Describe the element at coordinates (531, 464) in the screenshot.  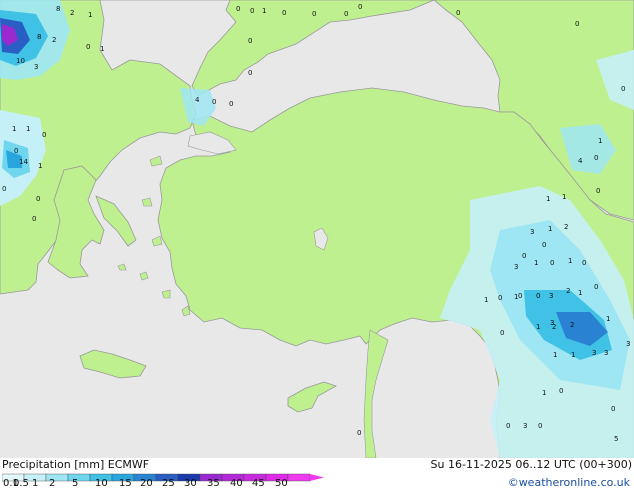
I see `legend-datetime: Su 16-11-2025 06..12 UTC (00+300)` at that location.